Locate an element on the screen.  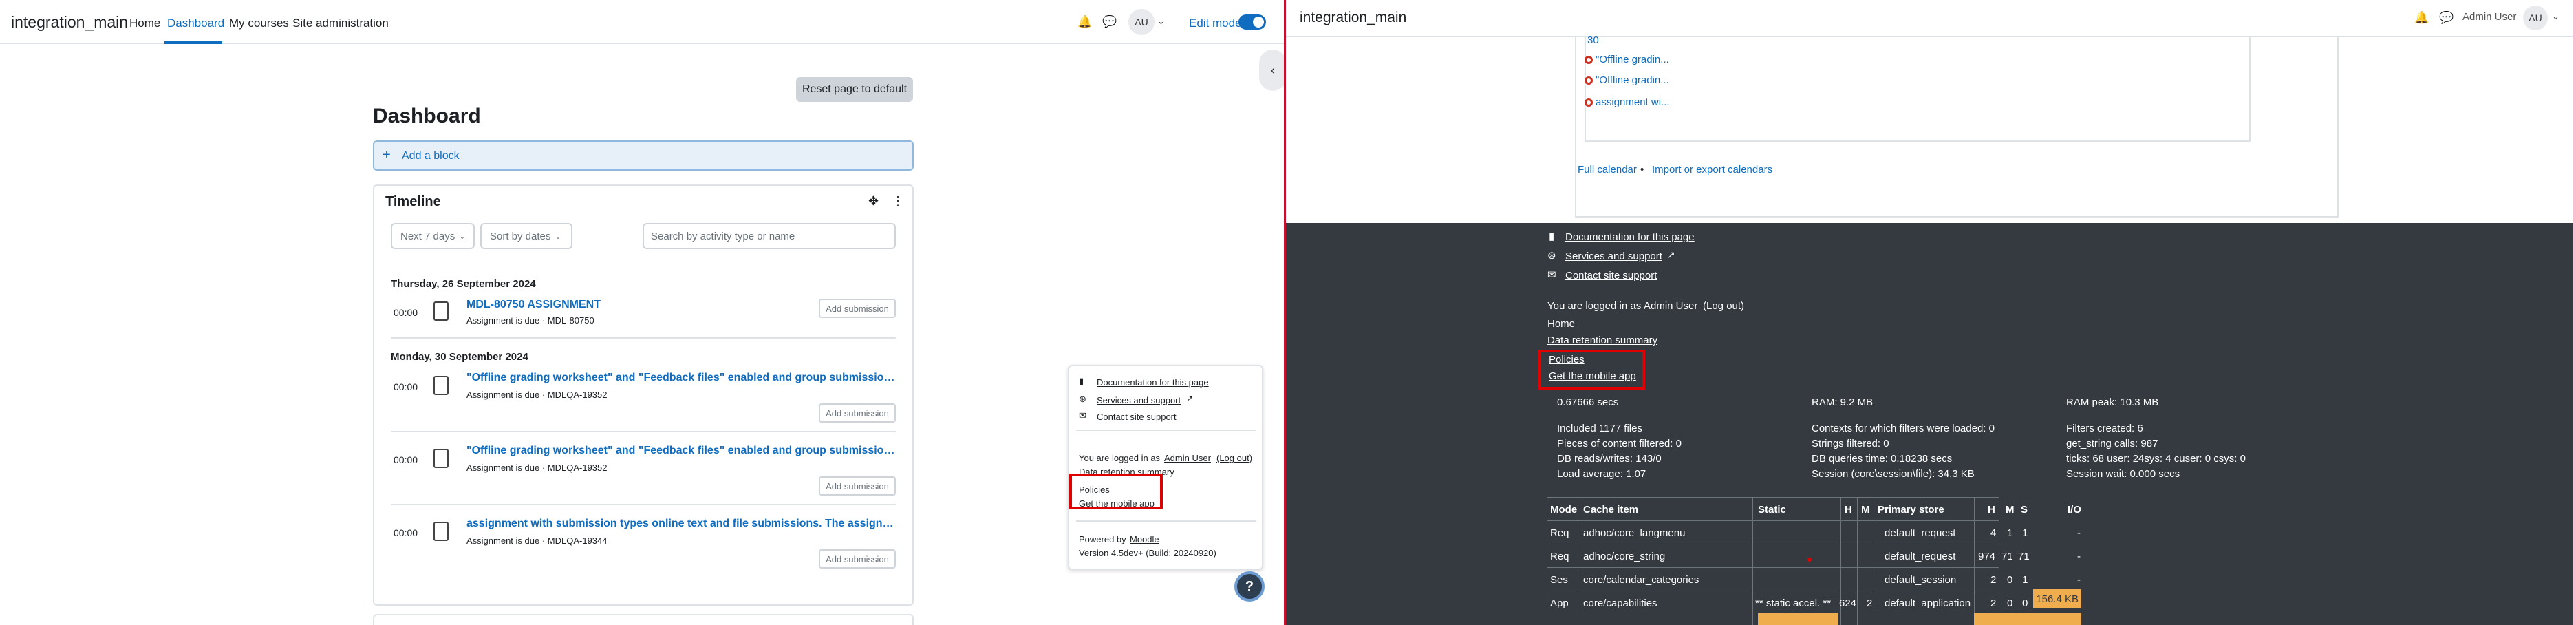
table-cell: - is located at coordinates (2079, 580).